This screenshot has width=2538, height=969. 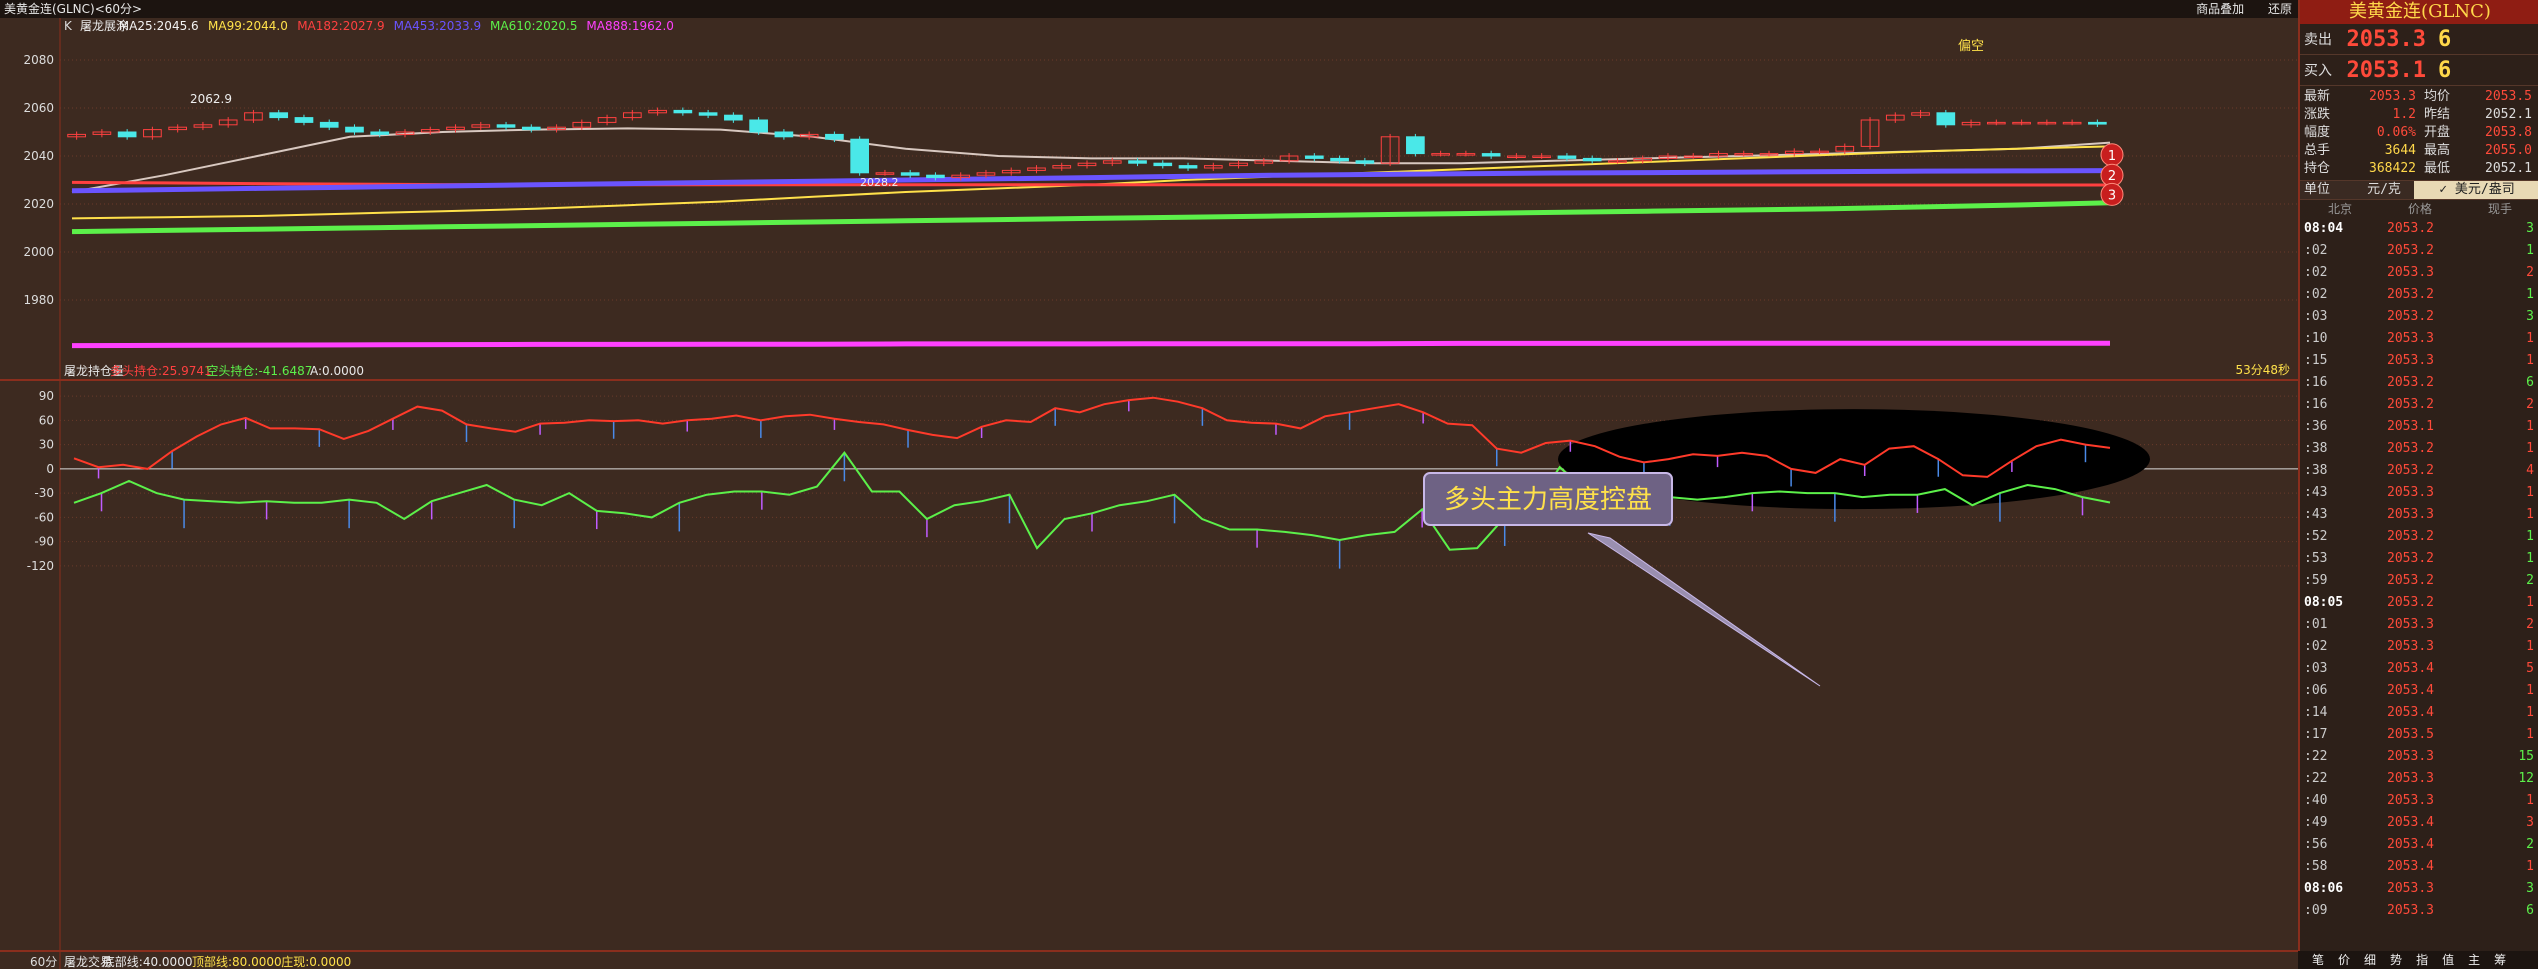 I want to click on tick-row: :06 2053.4 1, so click(x=2419, y=691).